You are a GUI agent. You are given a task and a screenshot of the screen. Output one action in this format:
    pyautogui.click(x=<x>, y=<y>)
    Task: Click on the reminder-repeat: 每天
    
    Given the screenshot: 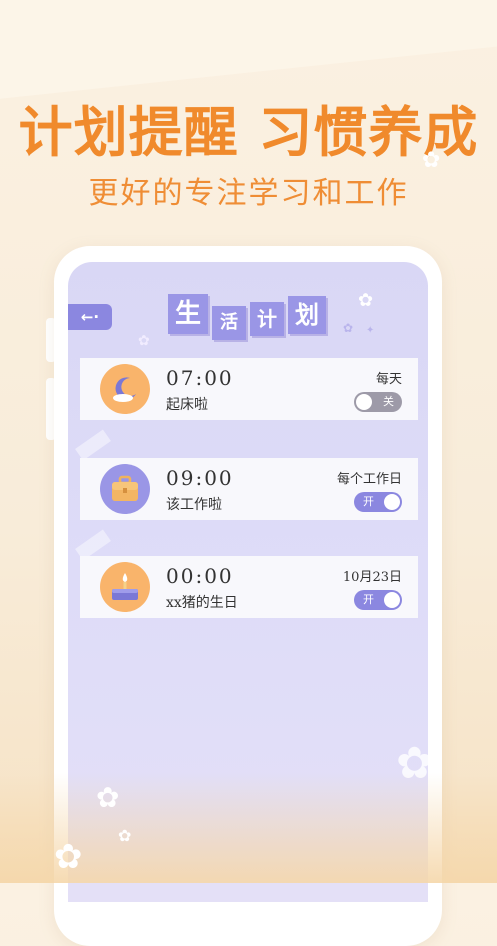 What is the action you would take?
    pyautogui.click(x=388, y=379)
    